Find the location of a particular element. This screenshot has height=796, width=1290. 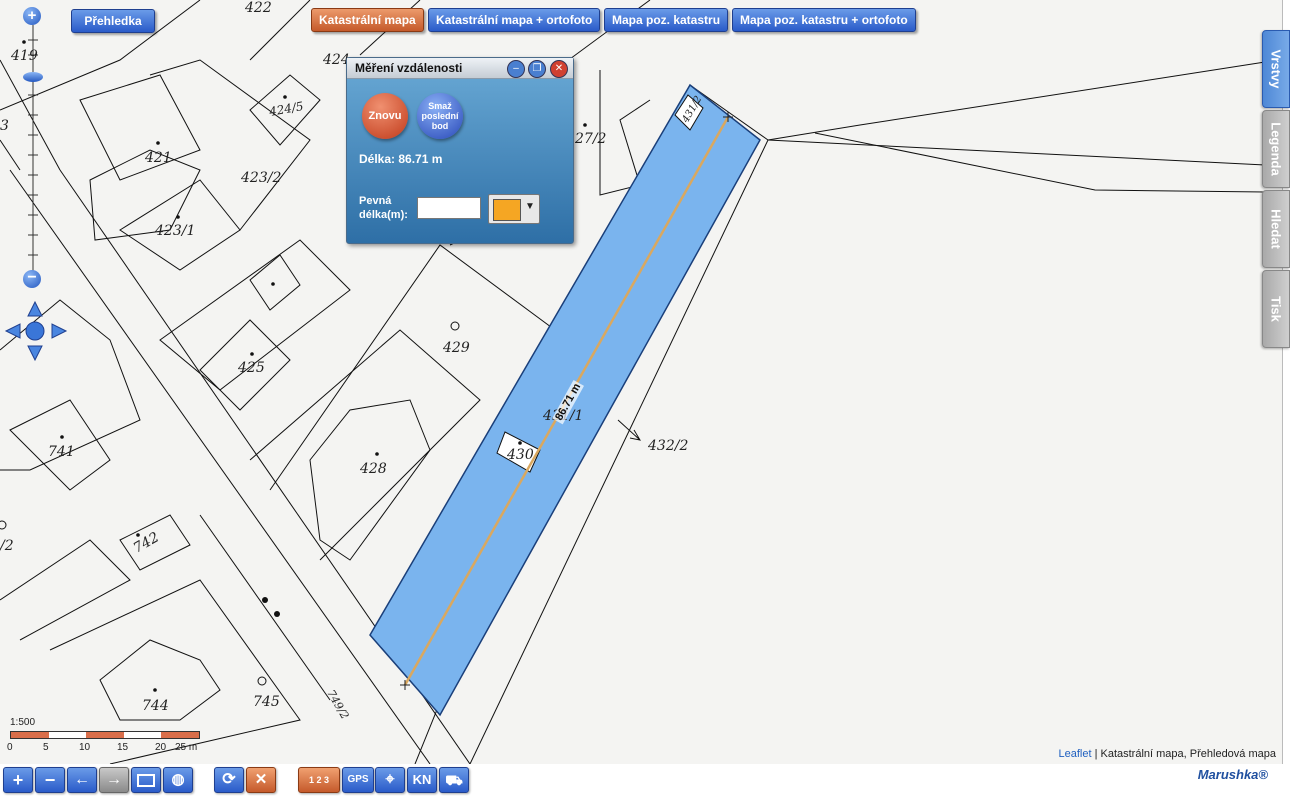

zoom-out-icon: − is located at coordinates (32, 279).